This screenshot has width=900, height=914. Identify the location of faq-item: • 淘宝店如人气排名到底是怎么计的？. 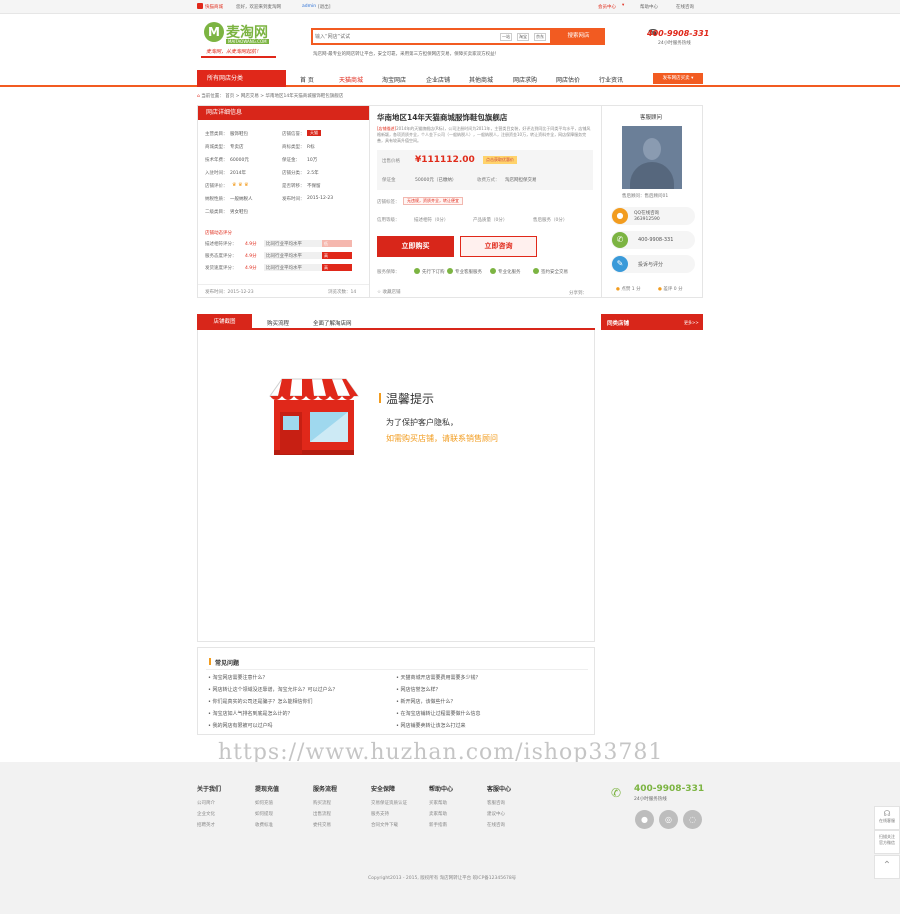
(250, 713).